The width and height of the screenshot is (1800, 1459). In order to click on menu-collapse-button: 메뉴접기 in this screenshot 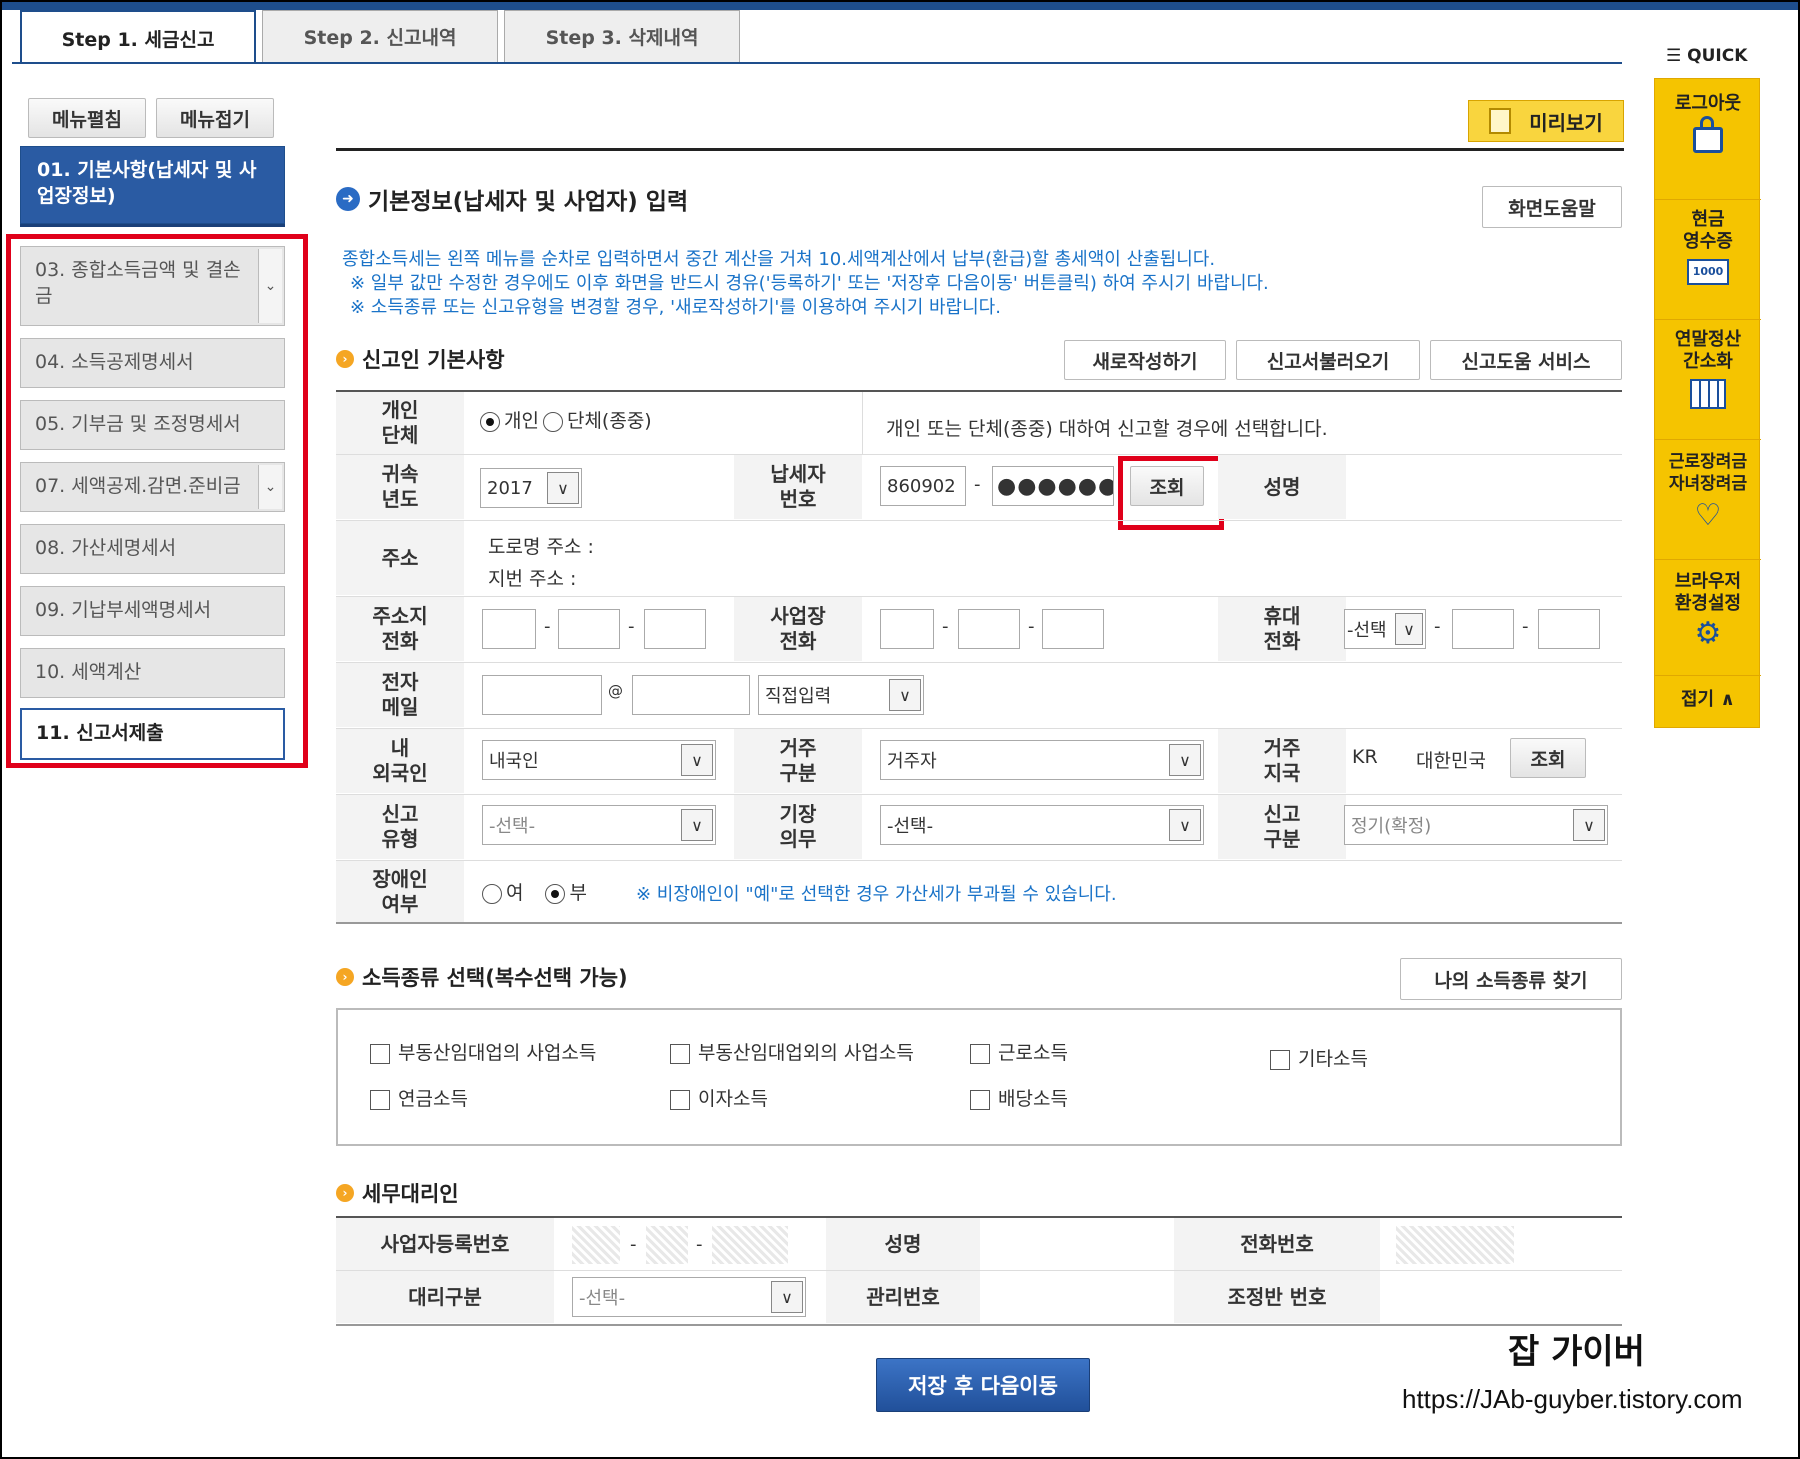, I will do `click(215, 118)`.